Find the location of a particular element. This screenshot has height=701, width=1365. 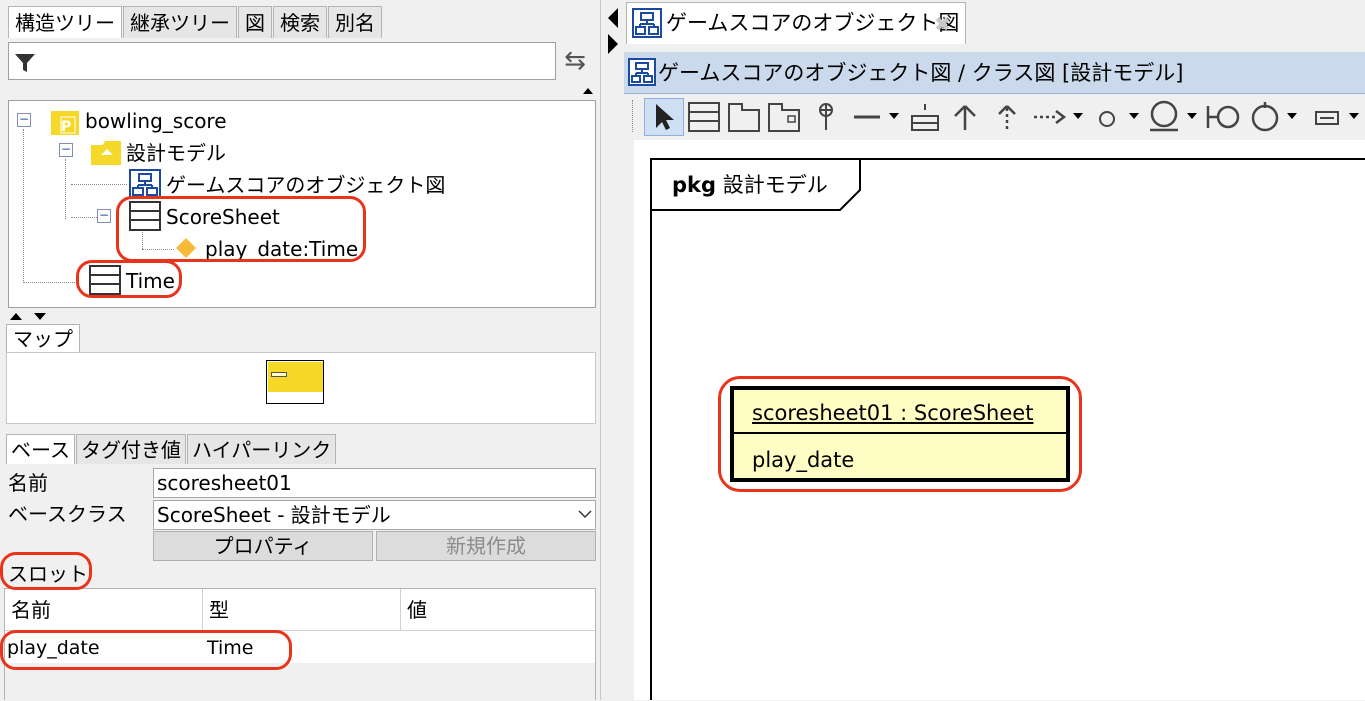

collapse-arrows-icon is located at coordinates (613, 31).